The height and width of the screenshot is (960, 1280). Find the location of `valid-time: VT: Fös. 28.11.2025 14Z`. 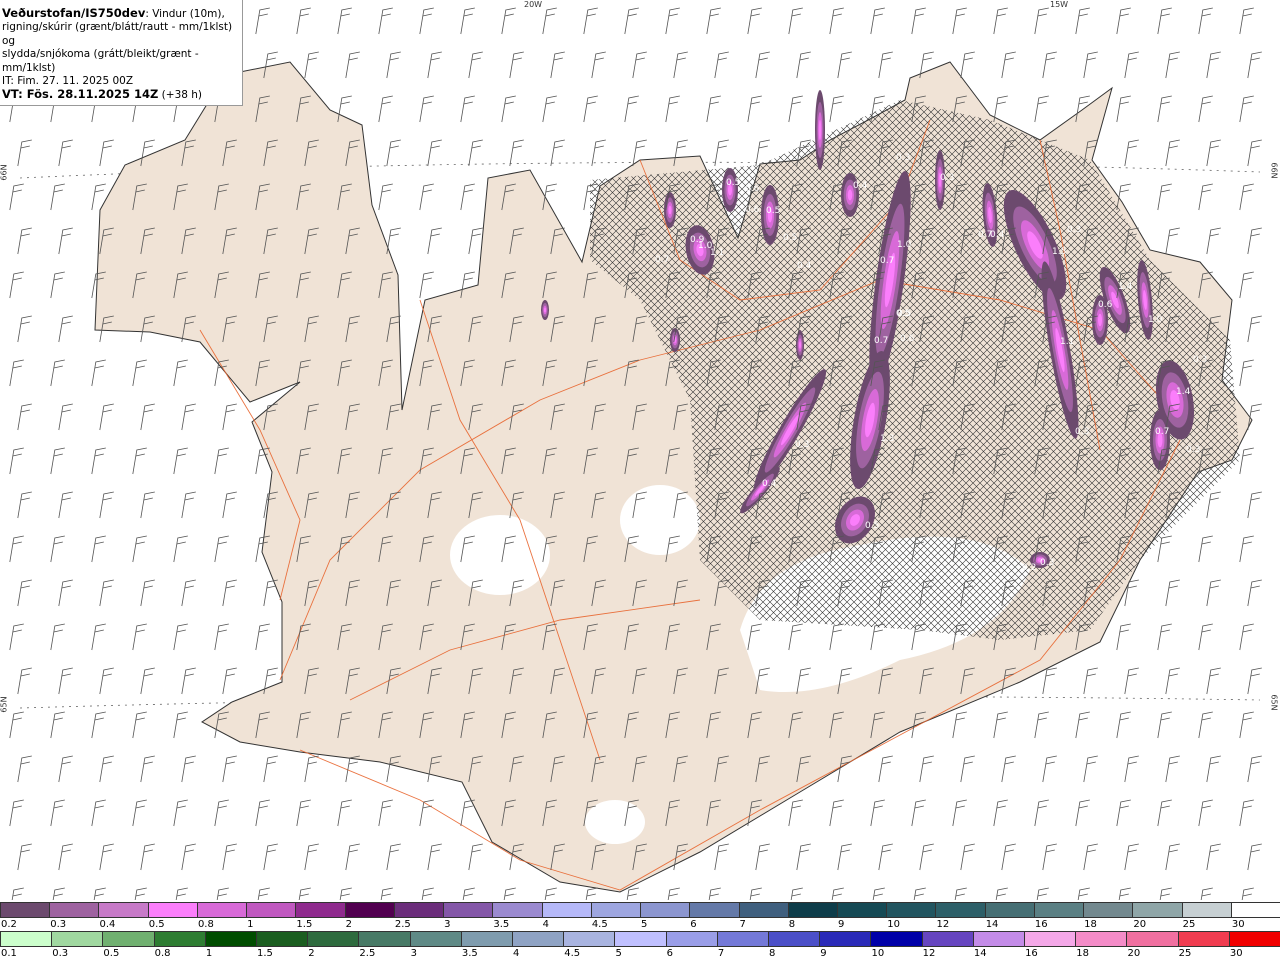

valid-time: VT: Fös. 28.11.2025 14Z is located at coordinates (80, 94).